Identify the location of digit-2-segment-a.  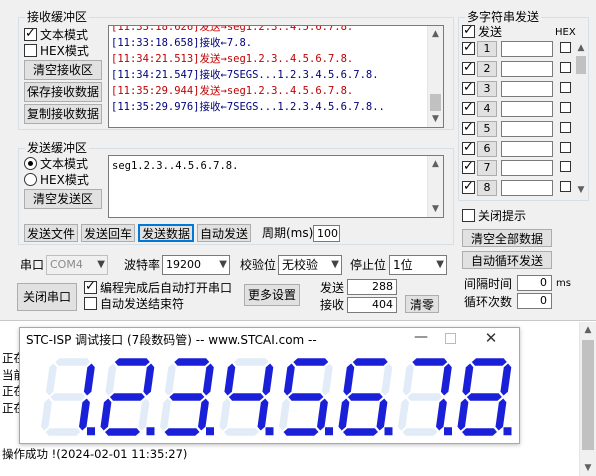
(132, 362).